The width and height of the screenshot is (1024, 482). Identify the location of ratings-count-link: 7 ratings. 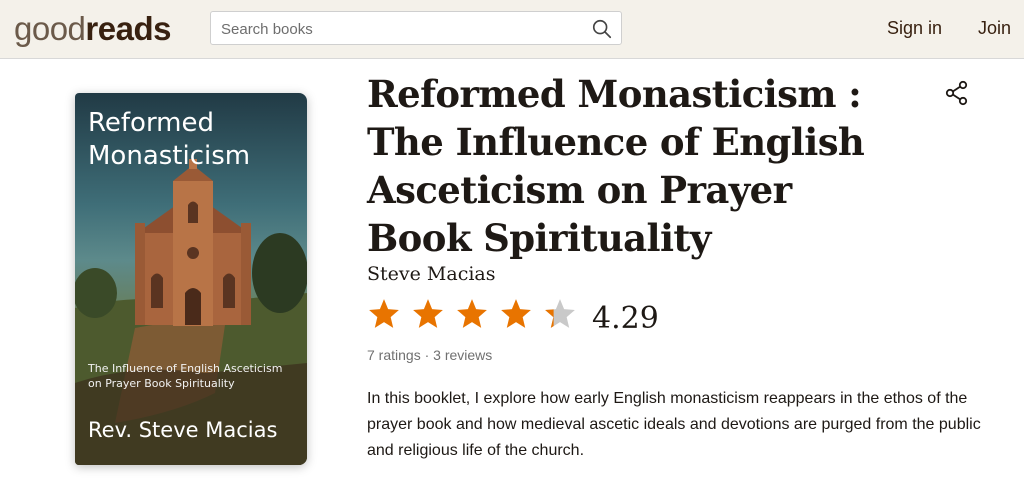
(394, 355).